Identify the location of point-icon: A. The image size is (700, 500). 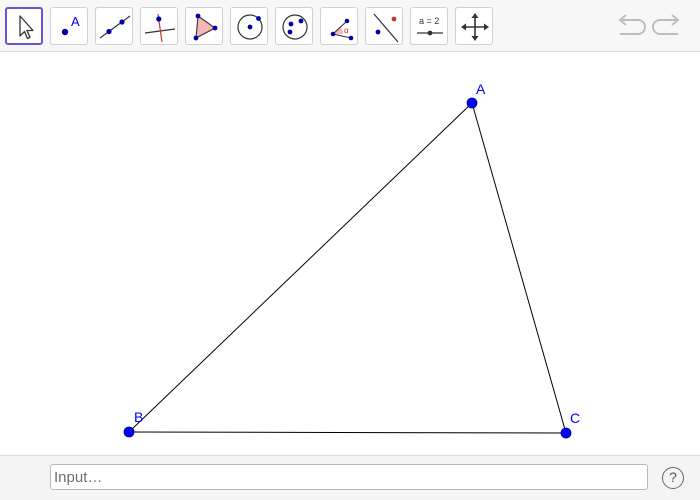
(70, 25).